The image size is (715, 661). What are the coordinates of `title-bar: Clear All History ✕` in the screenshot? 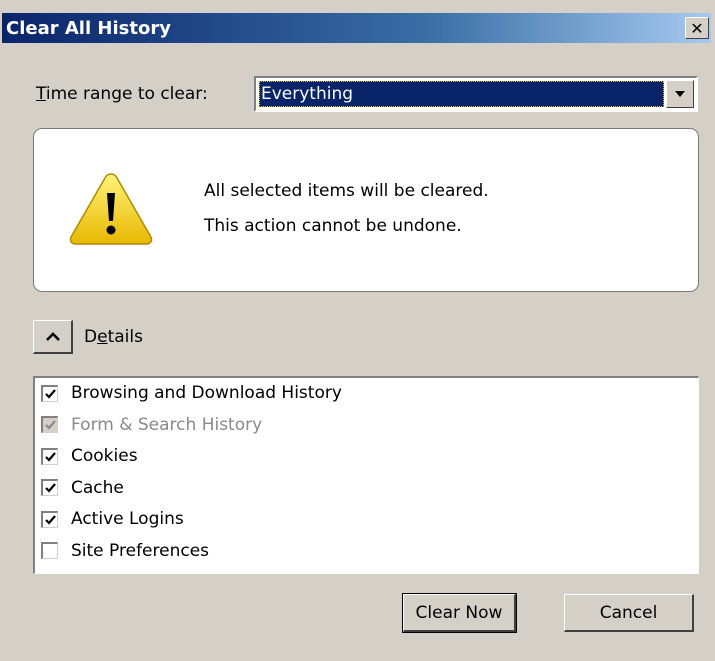 It's located at (356, 28).